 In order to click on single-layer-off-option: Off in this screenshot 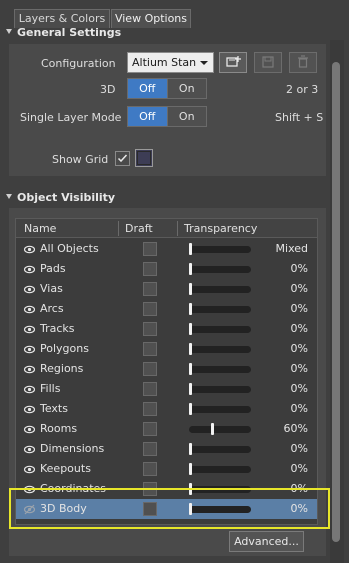, I will do `click(147, 116)`.